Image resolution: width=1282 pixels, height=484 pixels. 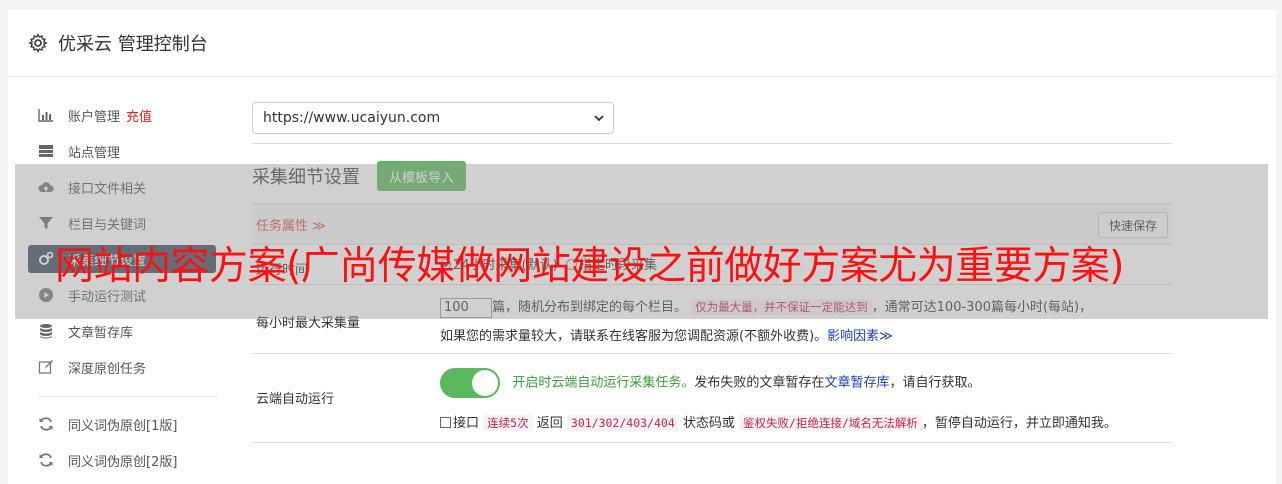 I want to click on text: 状态码或, so click(x=708, y=423).